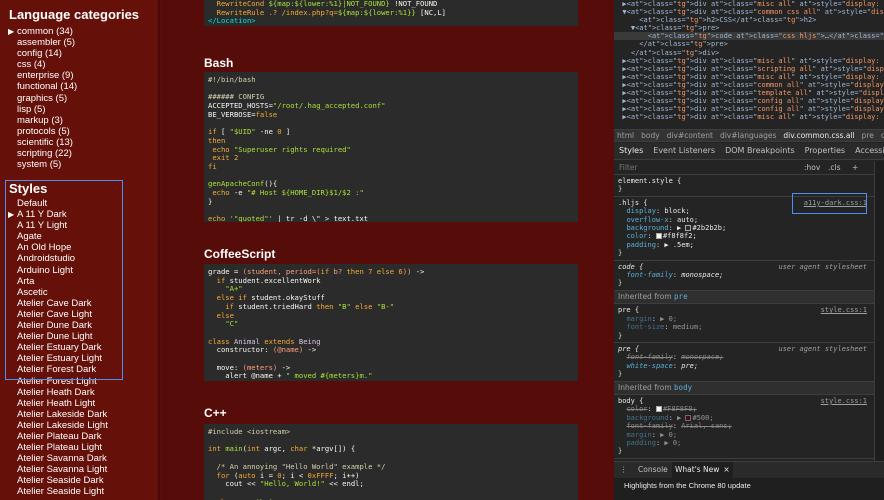 The height and width of the screenshot is (500, 884). Describe the element at coordinates (844, 401) in the screenshot. I see `body-source-link: style.css:1` at that location.